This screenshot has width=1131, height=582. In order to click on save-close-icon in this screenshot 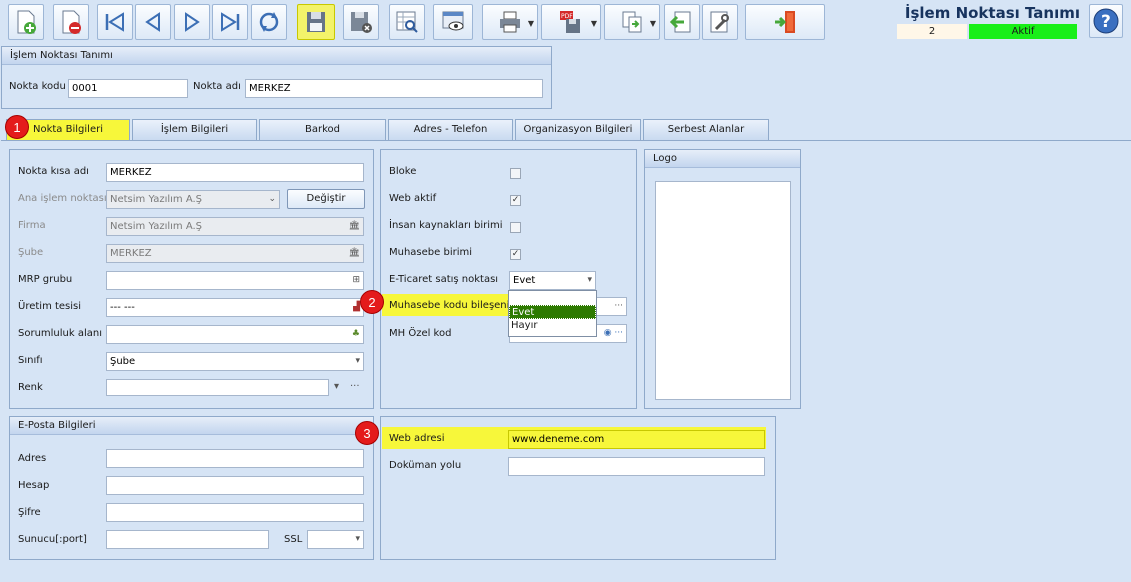, I will do `click(361, 22)`.